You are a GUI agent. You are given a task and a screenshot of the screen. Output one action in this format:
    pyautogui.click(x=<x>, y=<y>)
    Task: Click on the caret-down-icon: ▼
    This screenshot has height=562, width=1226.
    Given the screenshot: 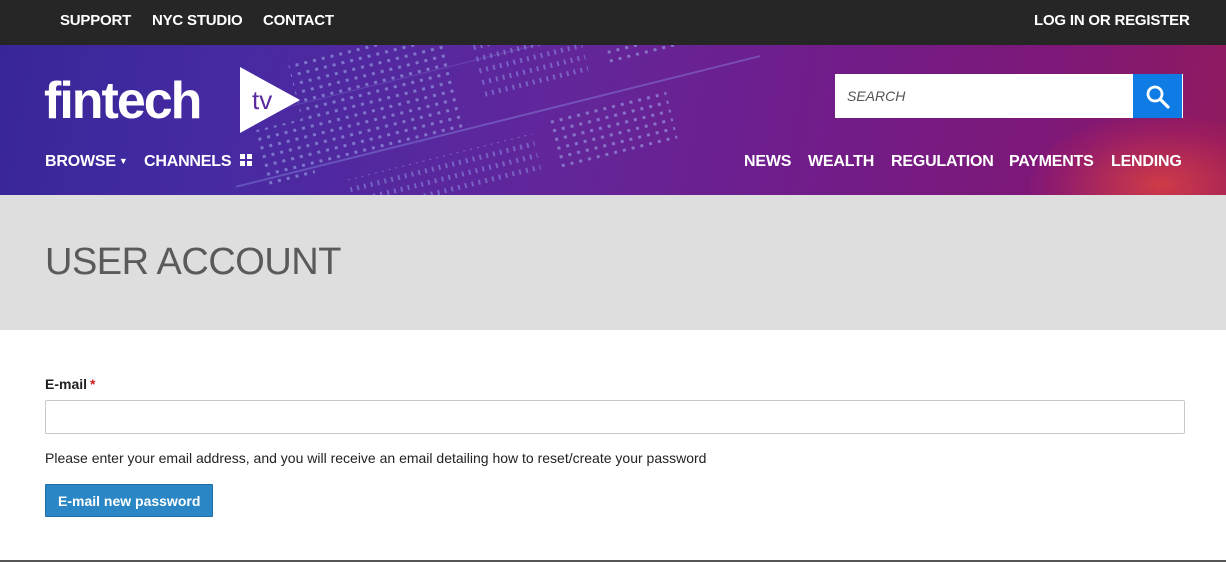 What is the action you would take?
    pyautogui.click(x=123, y=161)
    